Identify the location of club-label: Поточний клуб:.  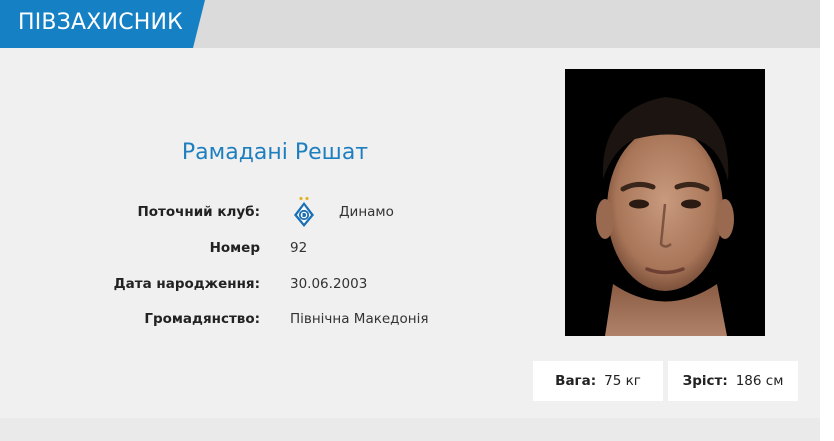
(198, 212).